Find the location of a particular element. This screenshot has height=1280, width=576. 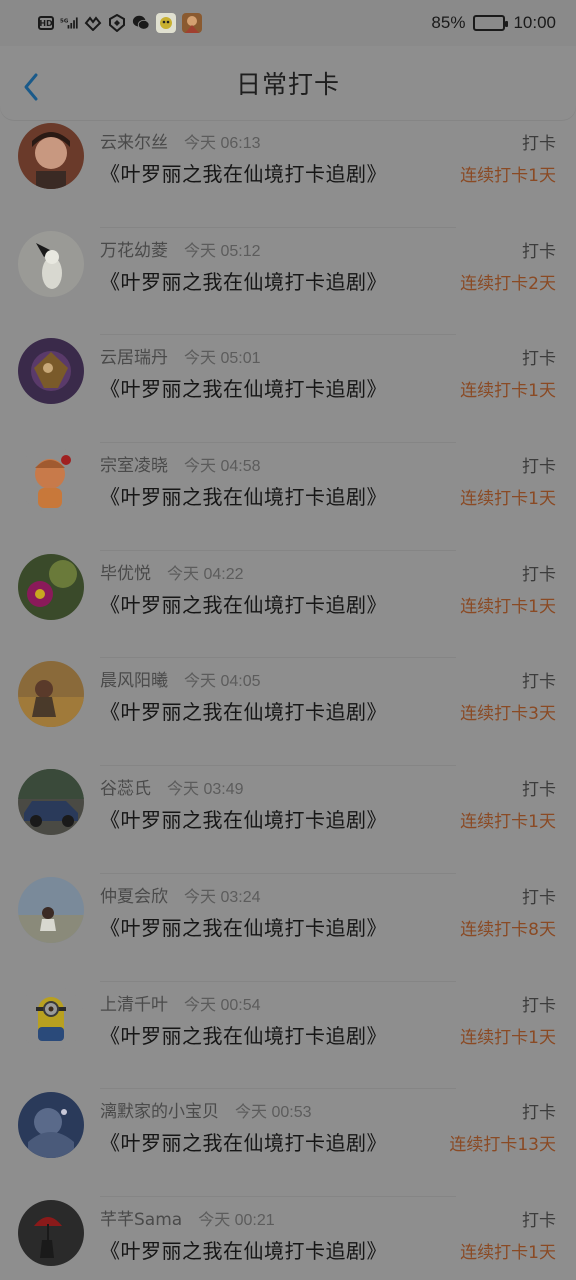

list-item: 万花幼菱 今天 05:12 《叶罗丽之我在仙境打卡追剧》 打卡 连续打卡2天 is located at coordinates (288, 282).